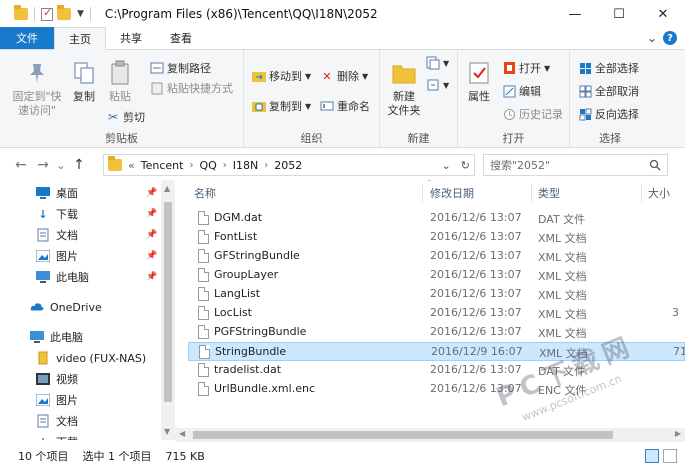  I want to click on scroll-down-icon: ▼, so click(167, 431).